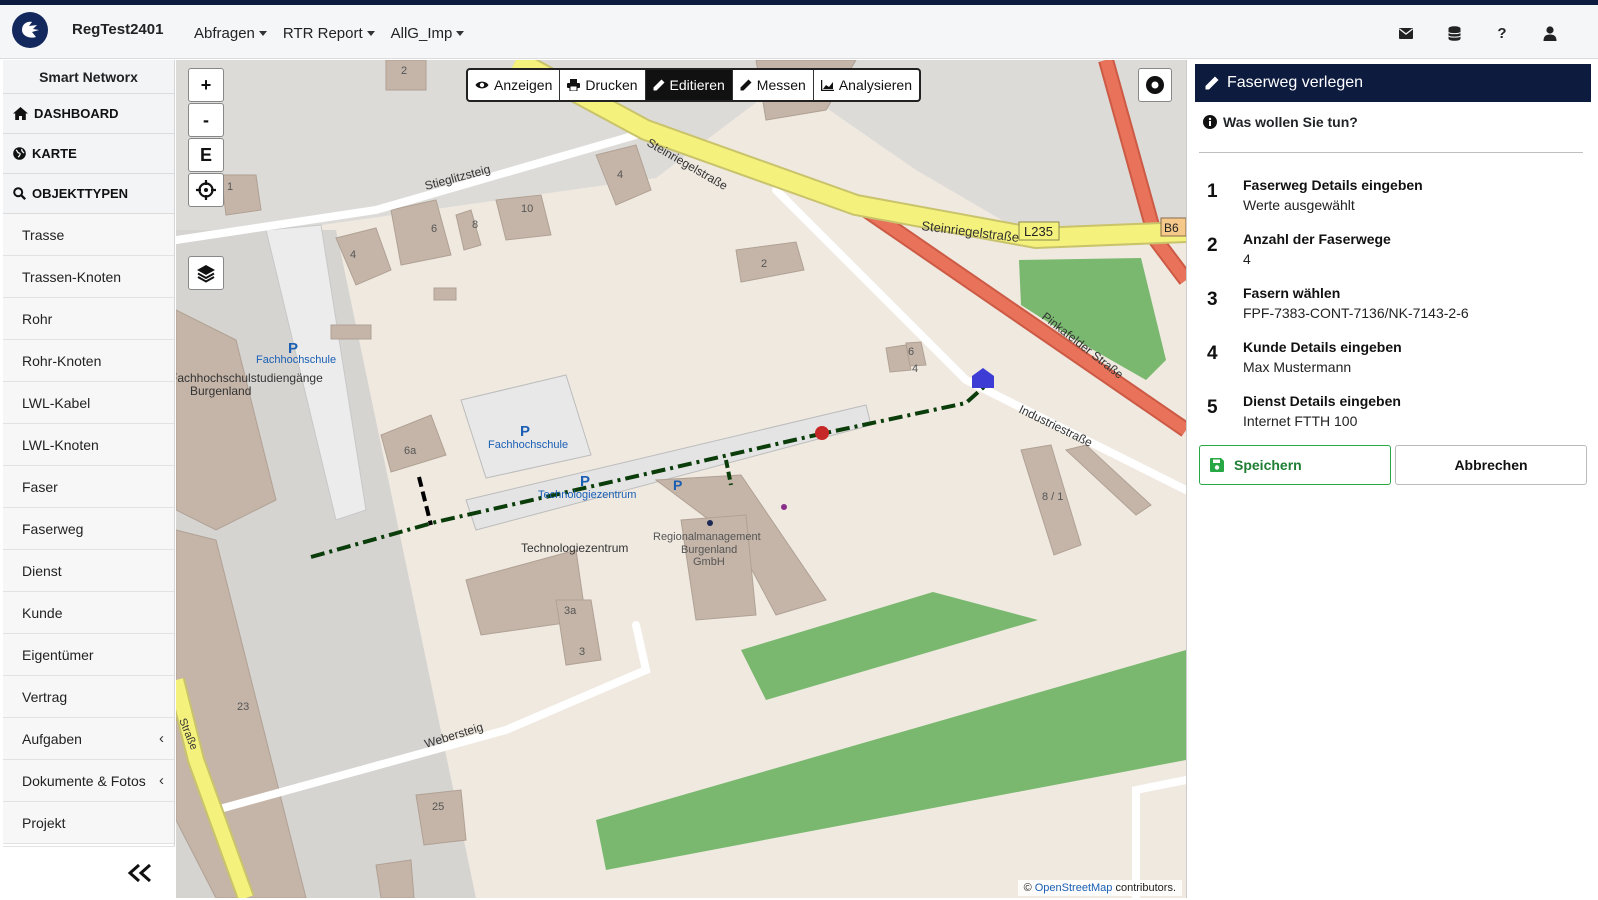 This screenshot has width=1598, height=900. I want to click on osm-link: OpenStreetMap, so click(1074, 888).